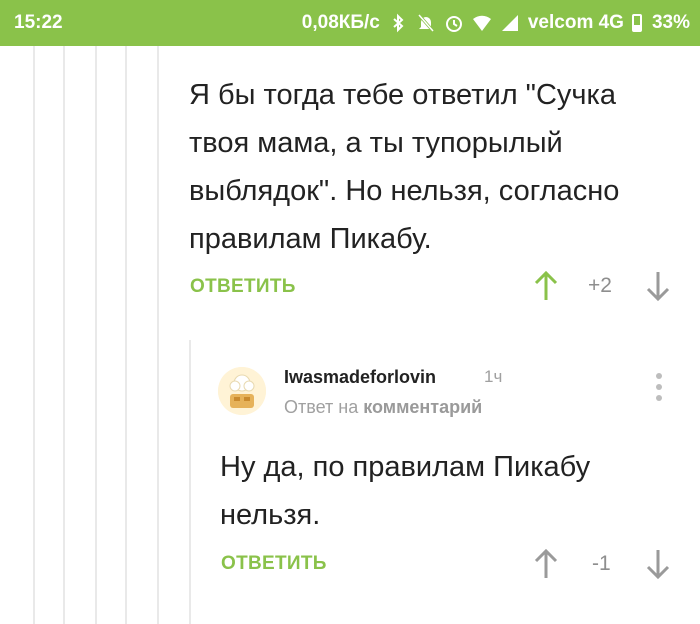 This screenshot has width=700, height=624. I want to click on reply-username: Iwasmadeforlovin, so click(360, 377).